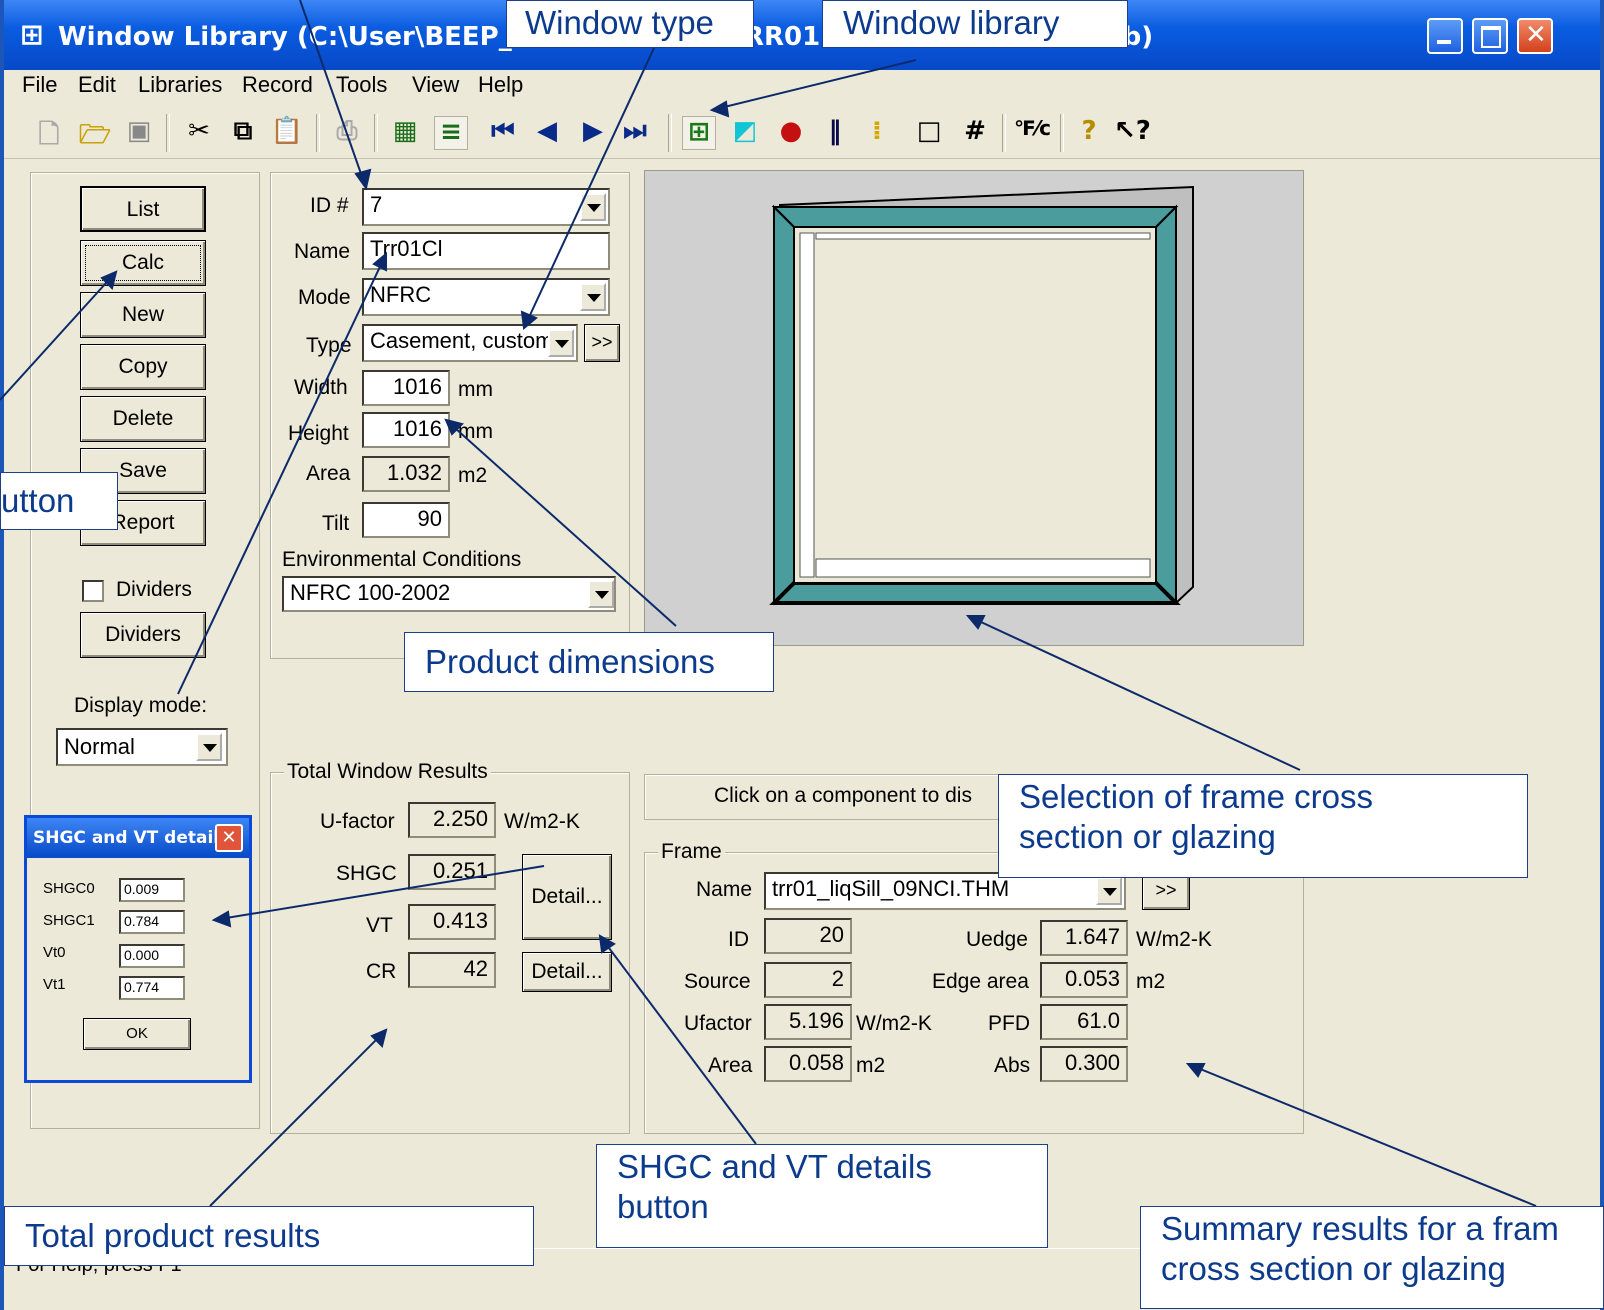 This screenshot has width=1604, height=1310. What do you see at coordinates (730, 1065) in the screenshot?
I see `frame-area-label: Area` at bounding box center [730, 1065].